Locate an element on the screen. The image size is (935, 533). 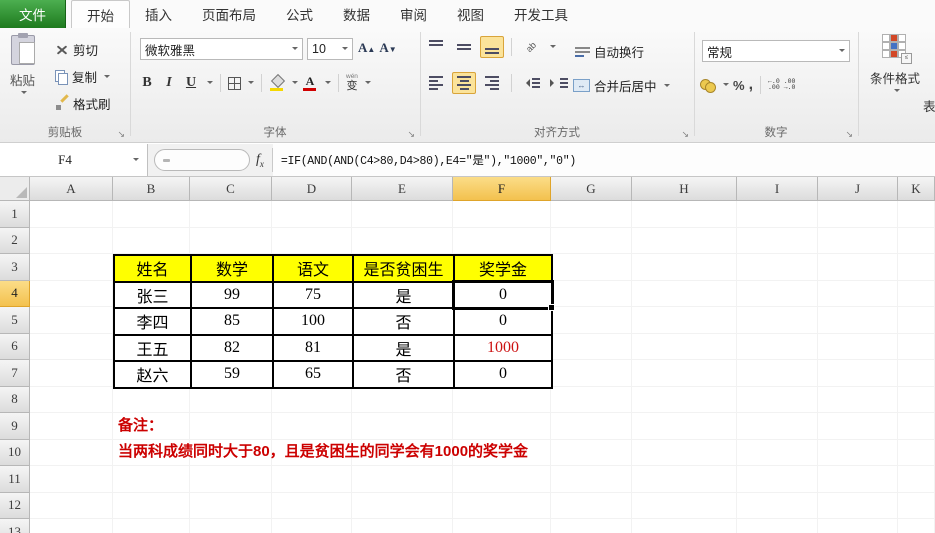
clipboard-dialog-launcher-icon: ↘ is located at coordinates (121, 134).